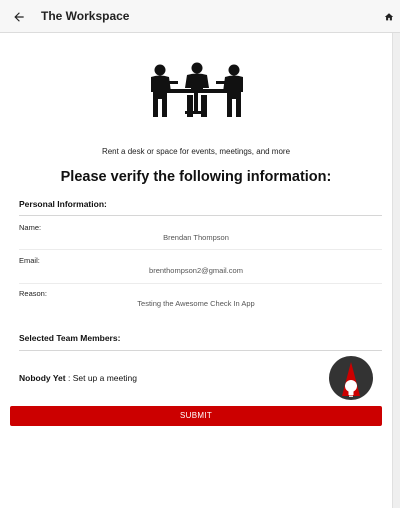  I want to click on meeting-people-icon, so click(197, 89).